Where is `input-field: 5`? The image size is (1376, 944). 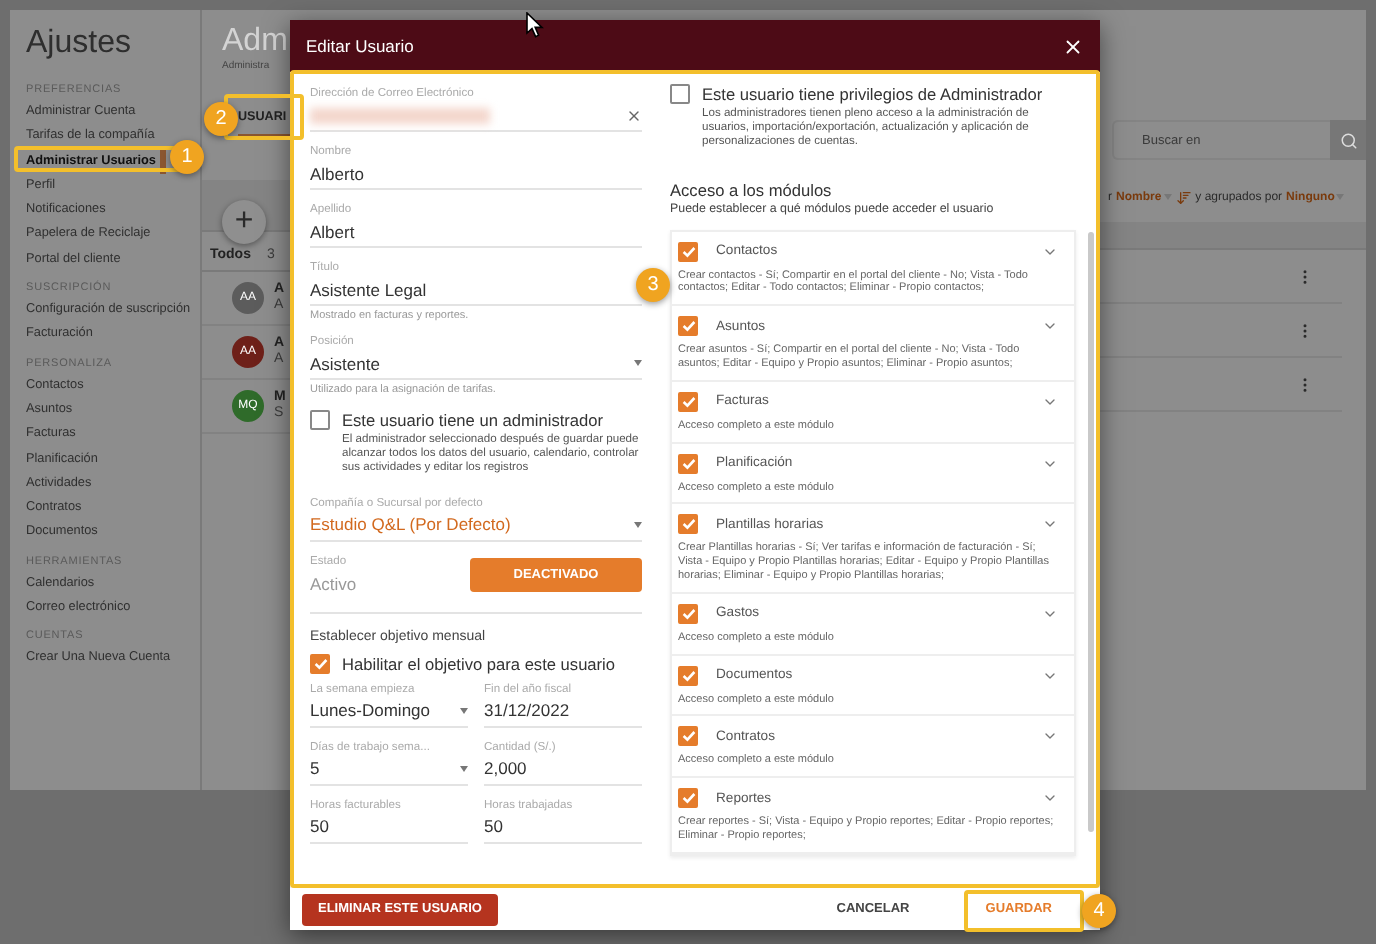
input-field: 5 is located at coordinates (389, 772).